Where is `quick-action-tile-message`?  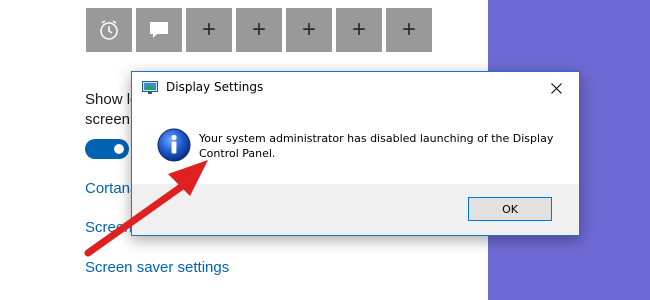
quick-action-tile-message is located at coordinates (159, 30).